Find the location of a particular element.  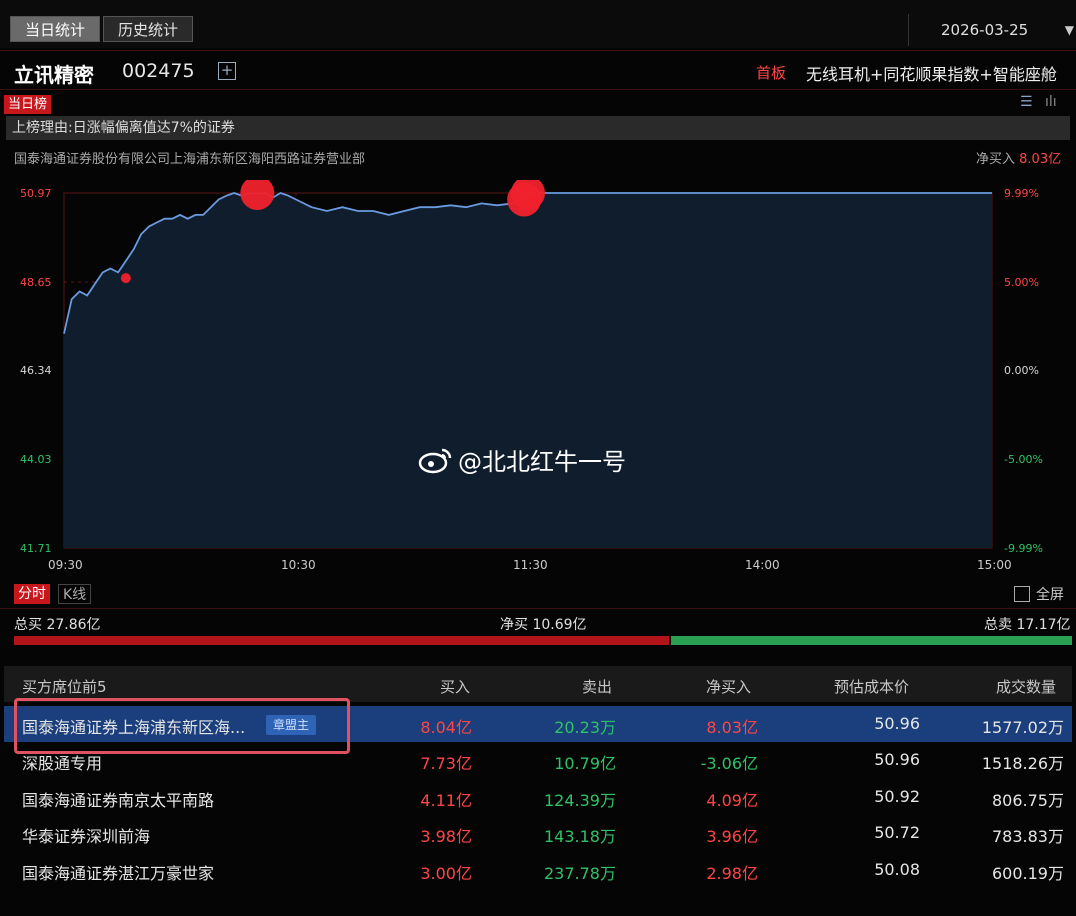

cell-net: 8.03亿 is located at coordinates (732, 727).